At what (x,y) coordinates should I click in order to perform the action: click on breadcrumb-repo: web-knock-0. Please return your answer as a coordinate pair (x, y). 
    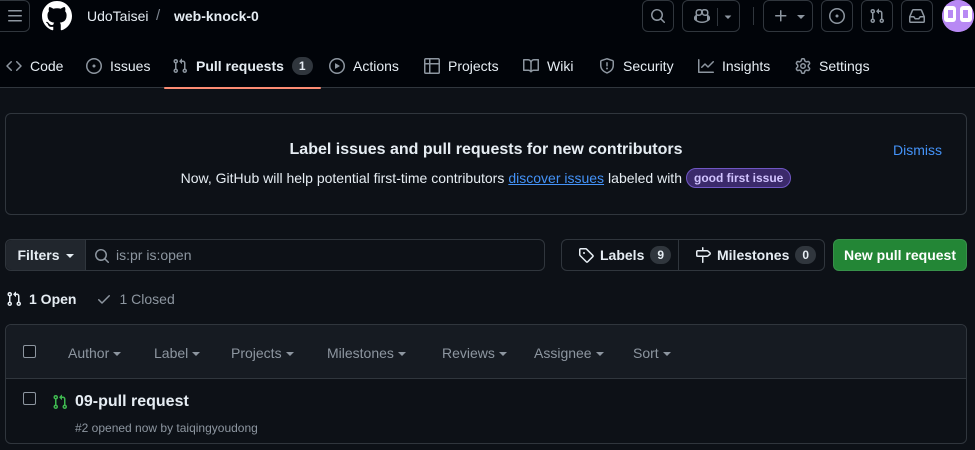
    Looking at the image, I should click on (216, 16).